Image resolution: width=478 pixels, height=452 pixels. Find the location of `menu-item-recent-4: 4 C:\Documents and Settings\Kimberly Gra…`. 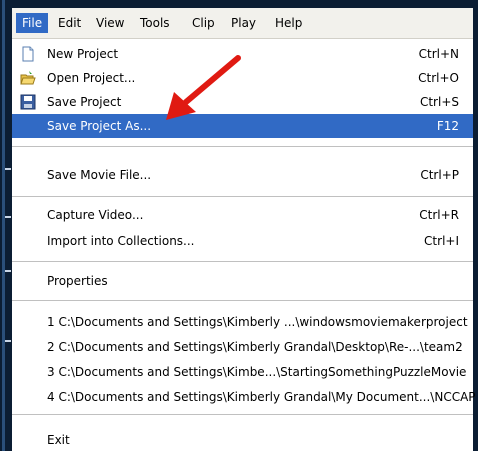

menu-item-recent-4: 4 C:\Documents and Settings\Kimberly Gra… is located at coordinates (244, 397).